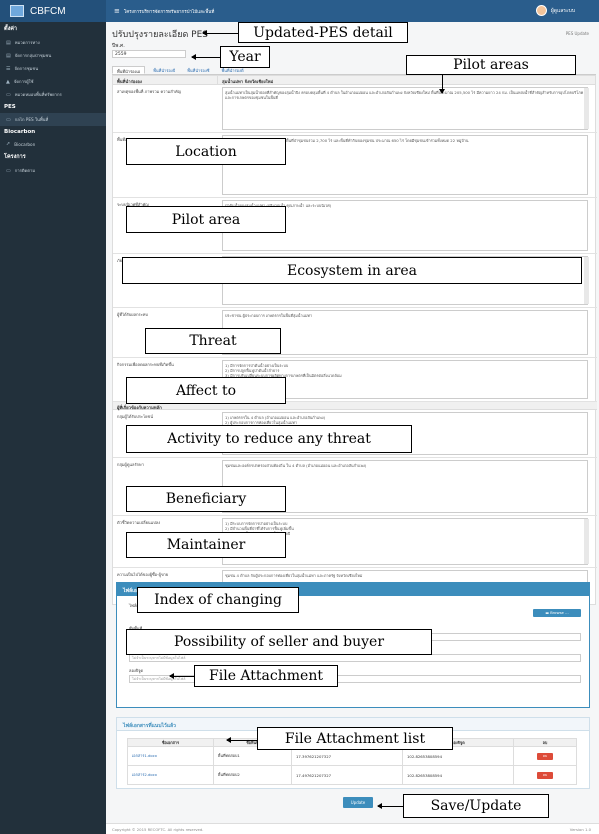 The width and height of the screenshot is (599, 834). What do you see at coordinates (541, 10) in the screenshot?
I see `user-avatar` at bounding box center [541, 10].